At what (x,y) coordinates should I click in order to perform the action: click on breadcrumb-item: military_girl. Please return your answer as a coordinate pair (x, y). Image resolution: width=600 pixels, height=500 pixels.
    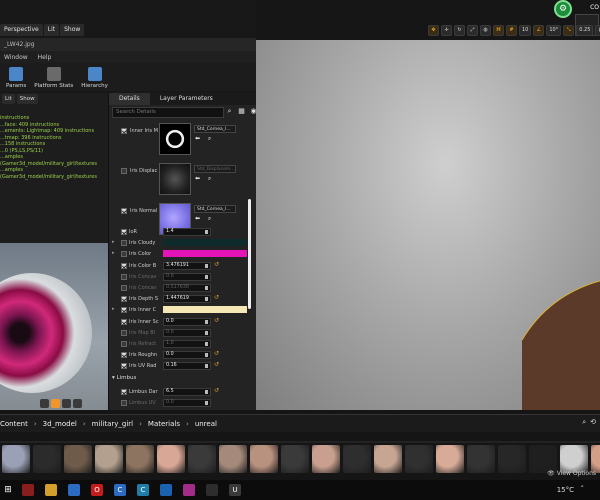
    Looking at the image, I should click on (112, 424).